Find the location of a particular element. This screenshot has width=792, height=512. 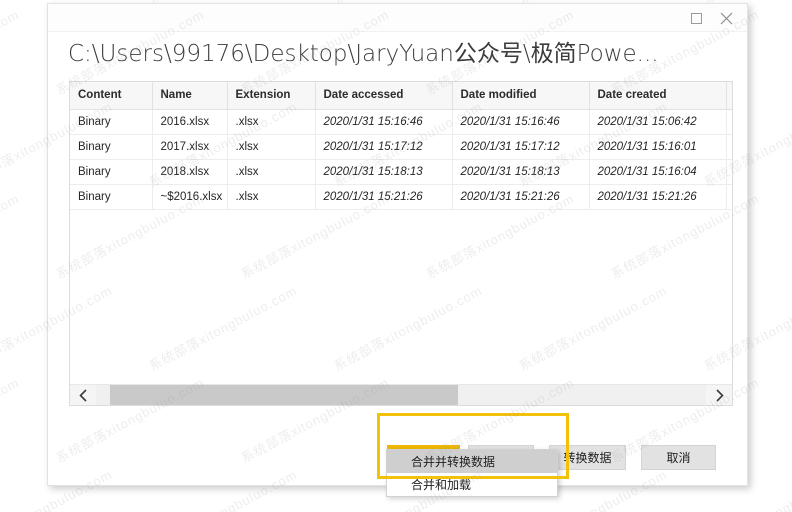

cell-name: 2017.xlsx is located at coordinates (190, 147).